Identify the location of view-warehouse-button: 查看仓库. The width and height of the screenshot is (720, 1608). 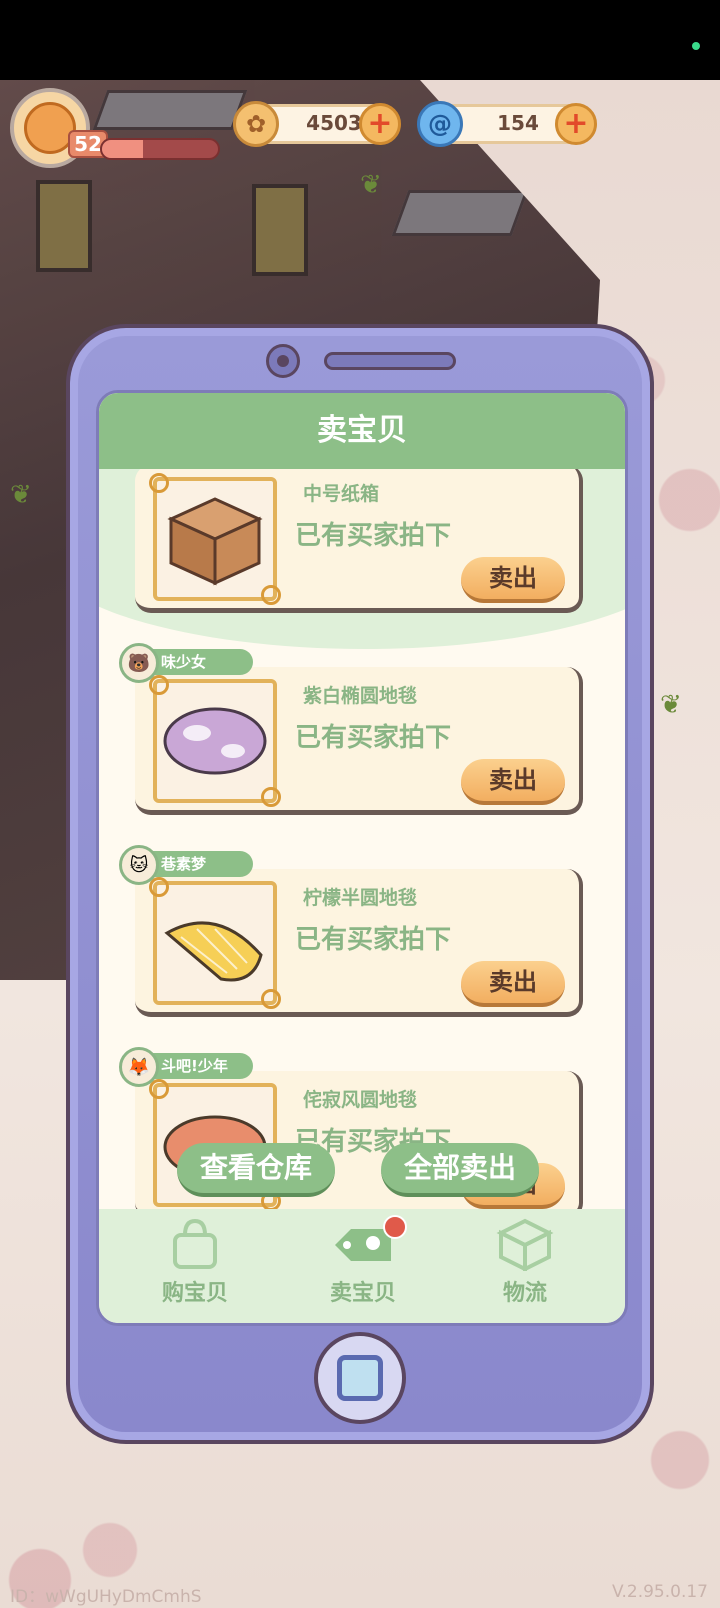
(256, 1170).